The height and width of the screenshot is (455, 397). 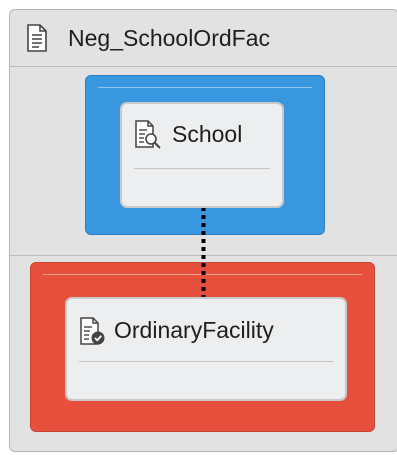 I want to click on diagram-title: Neg_SchoolOrdFac, so click(x=169, y=38).